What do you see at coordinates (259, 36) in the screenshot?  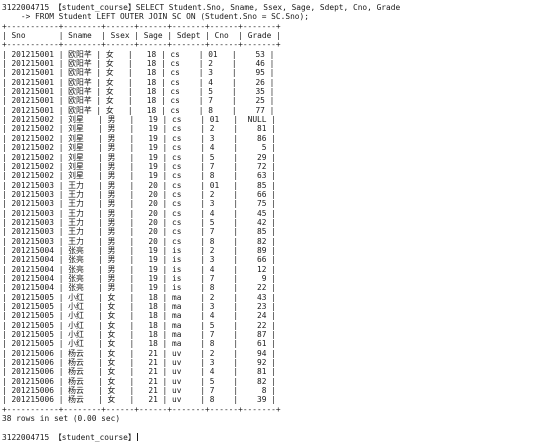 I see `column-header: Grade` at bounding box center [259, 36].